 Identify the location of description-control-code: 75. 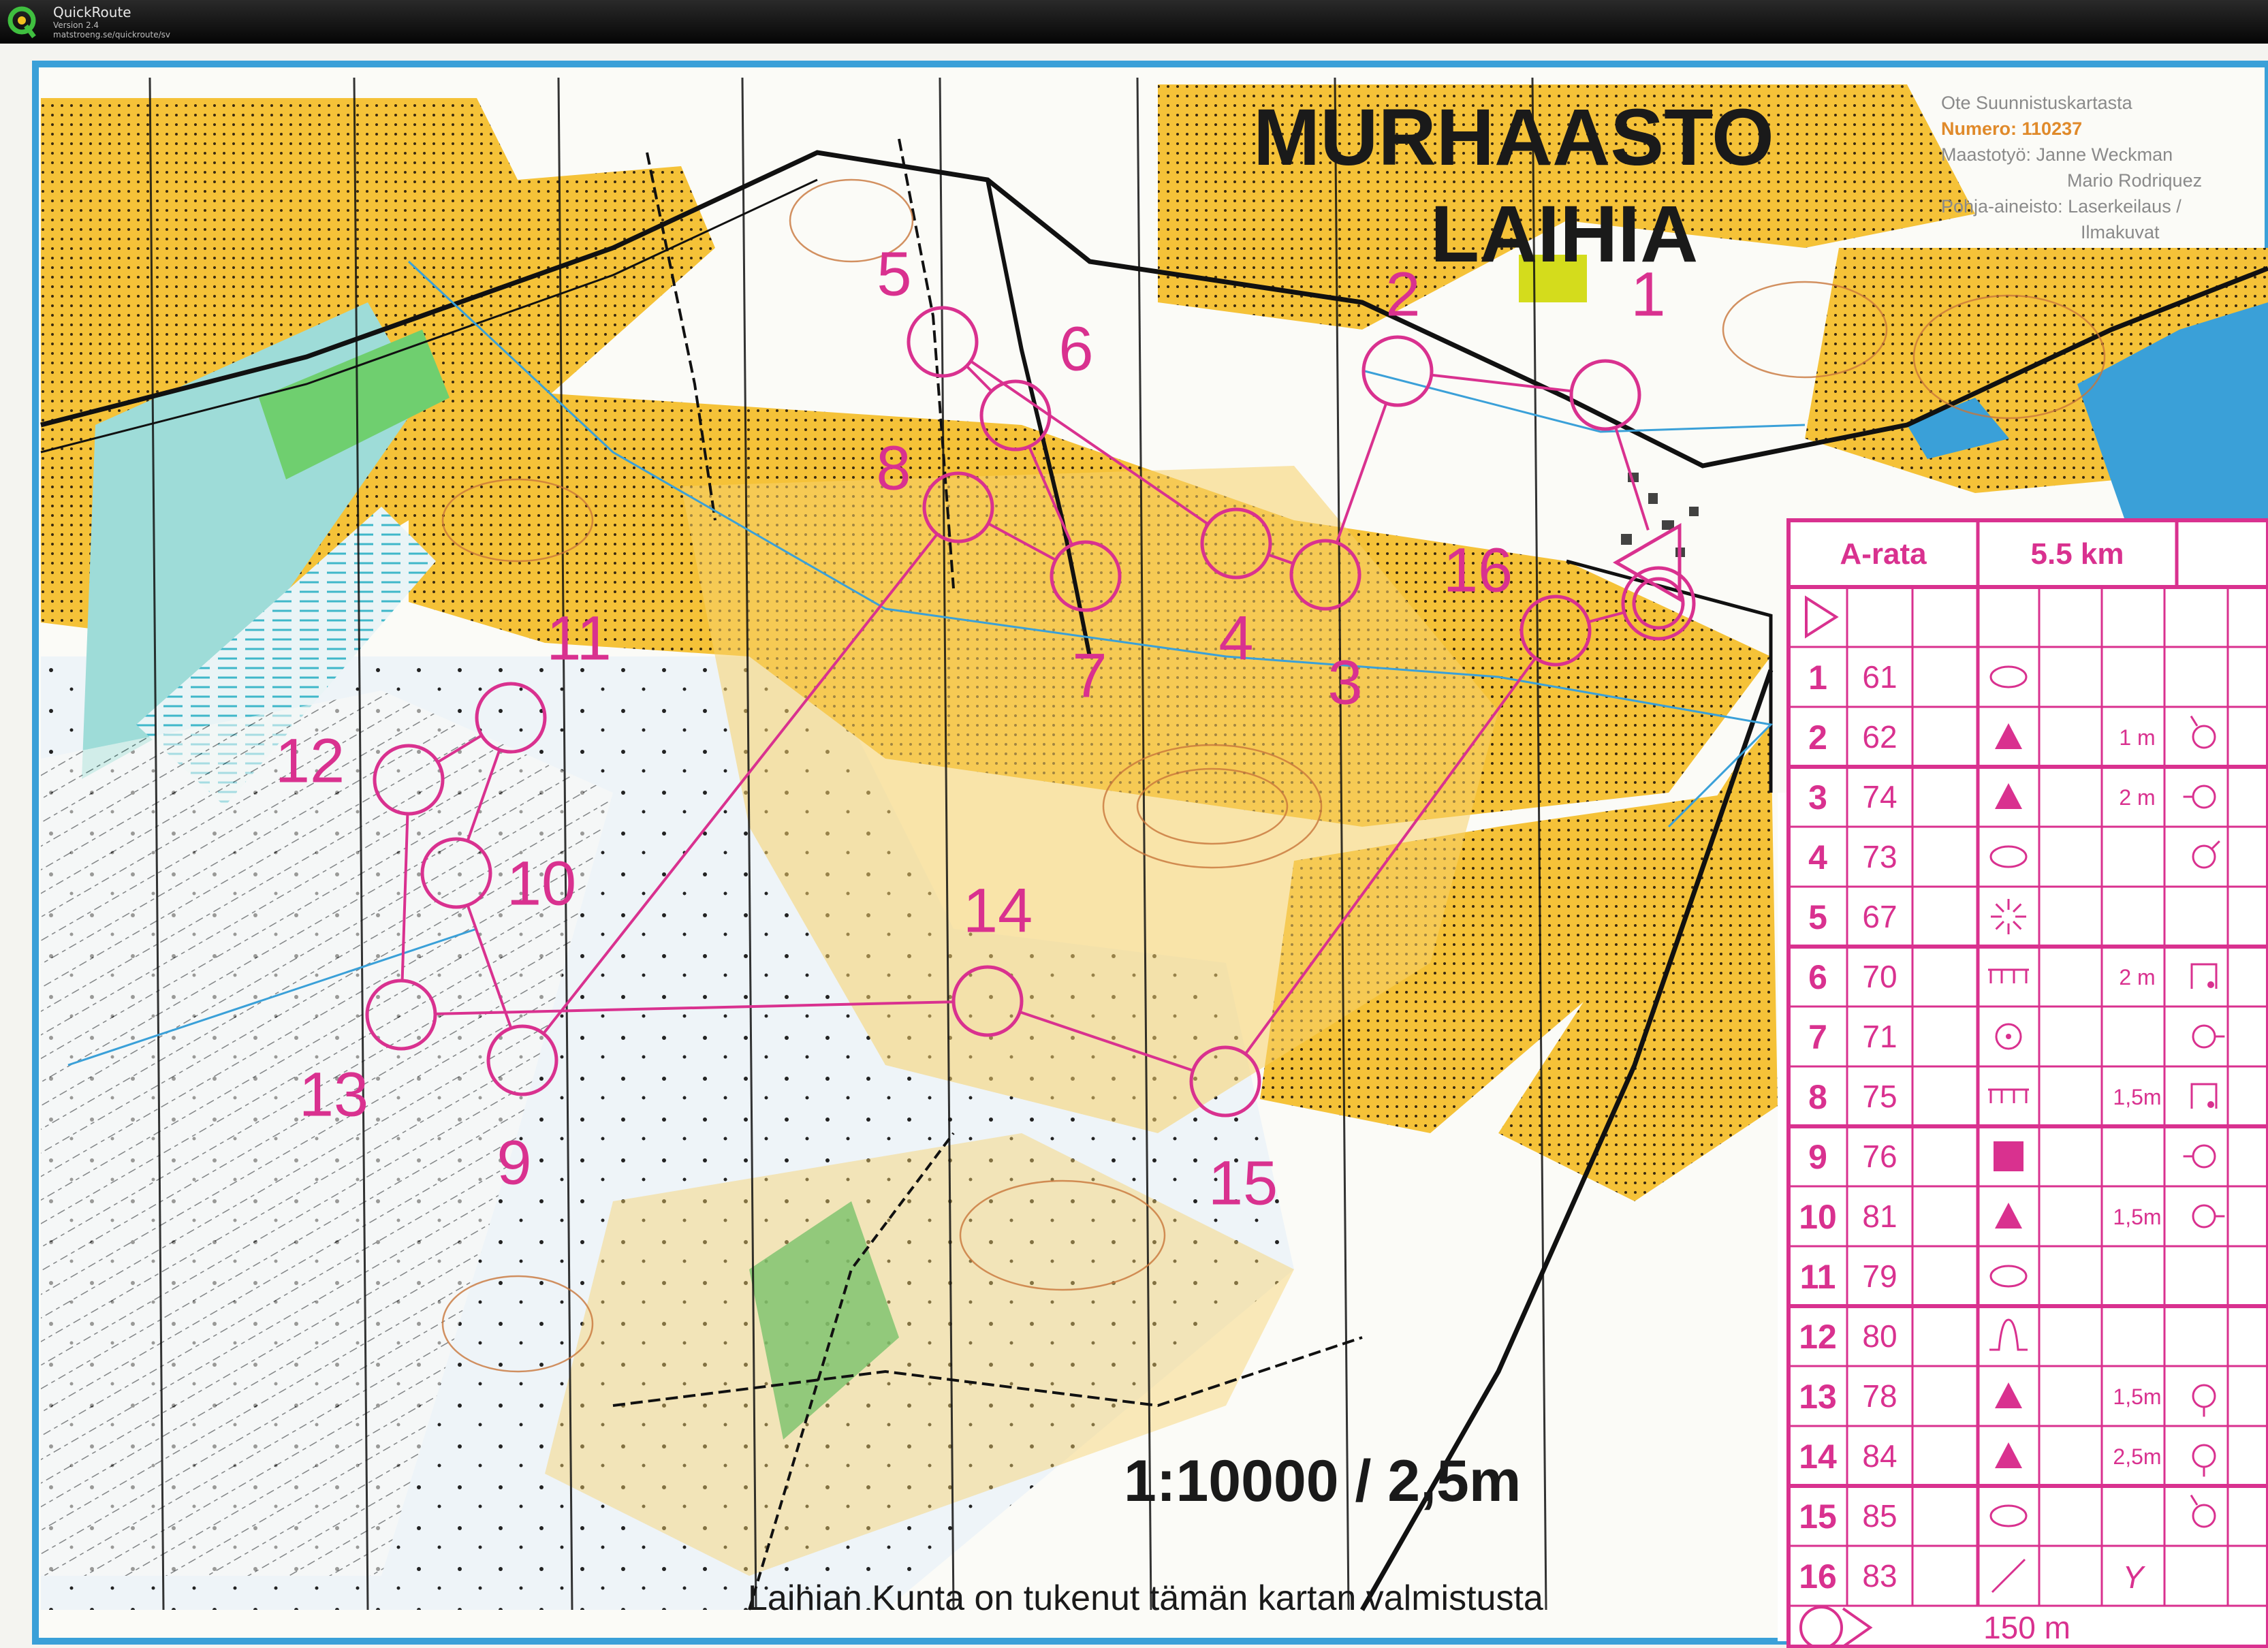
(1879, 1096).